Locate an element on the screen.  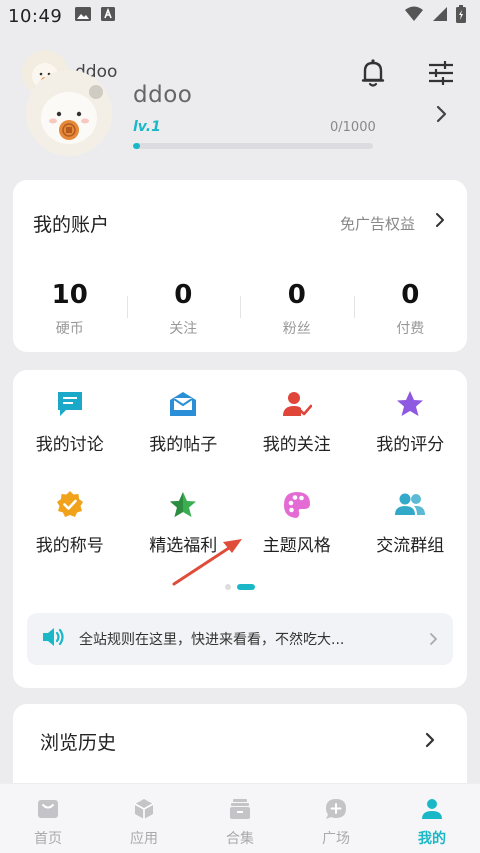
menu-item-posts: 我的帖子 is located at coordinates (184, 421).